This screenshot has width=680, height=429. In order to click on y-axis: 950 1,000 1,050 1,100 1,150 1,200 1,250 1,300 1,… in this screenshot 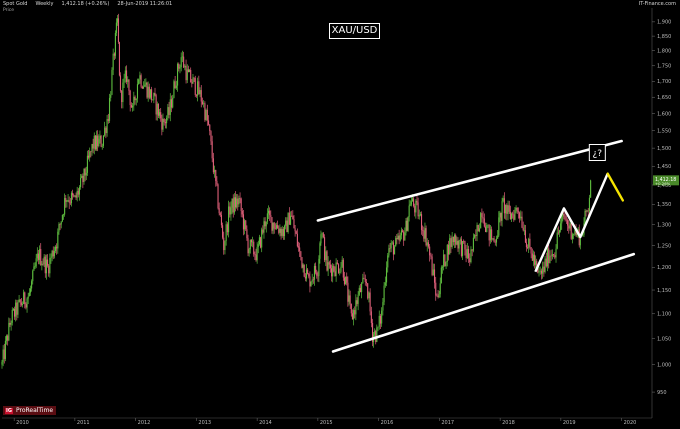, I will do `click(661, 208)`.